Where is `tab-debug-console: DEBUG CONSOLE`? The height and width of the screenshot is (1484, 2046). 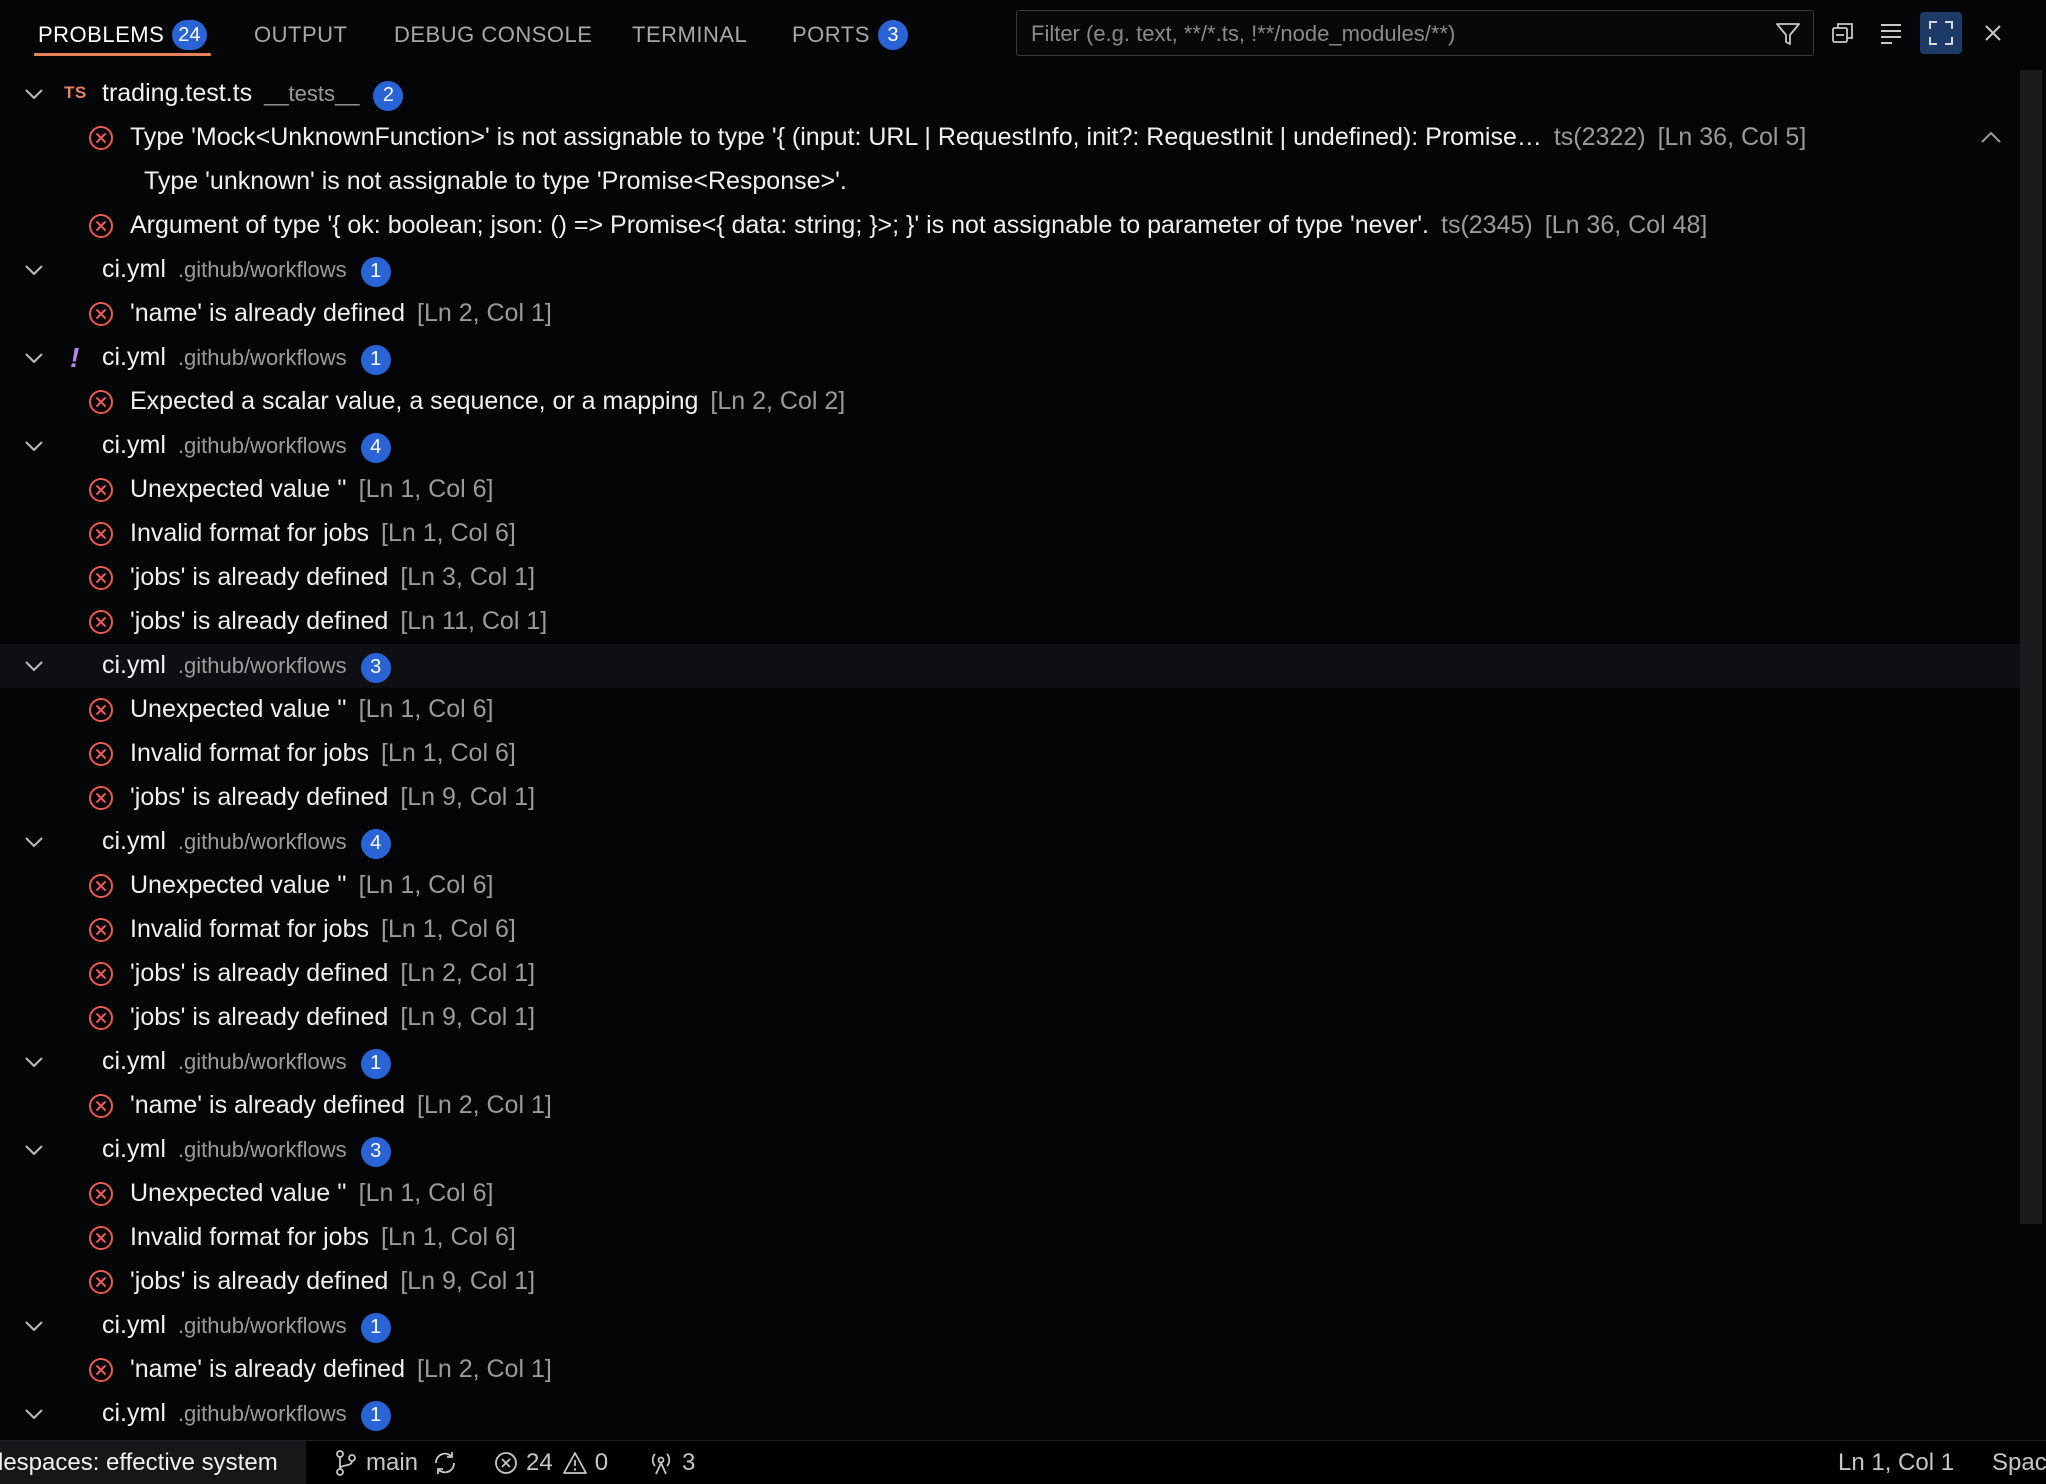 tab-debug-console: DEBUG CONSOLE is located at coordinates (493, 35).